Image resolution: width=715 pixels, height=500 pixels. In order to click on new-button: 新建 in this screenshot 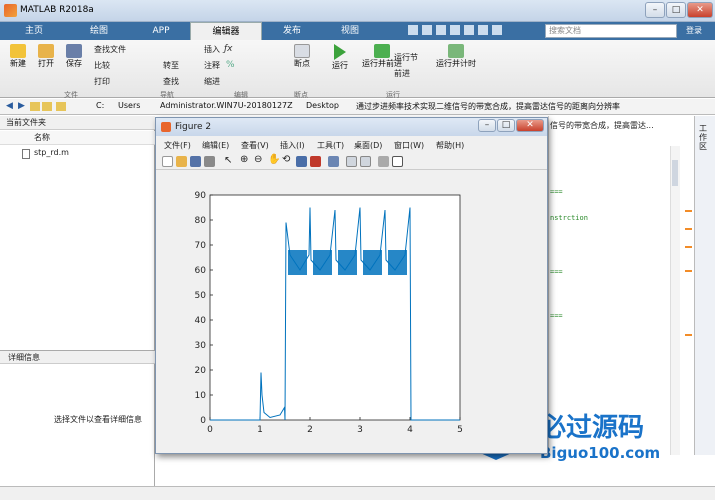, I will do `click(18, 56)`.